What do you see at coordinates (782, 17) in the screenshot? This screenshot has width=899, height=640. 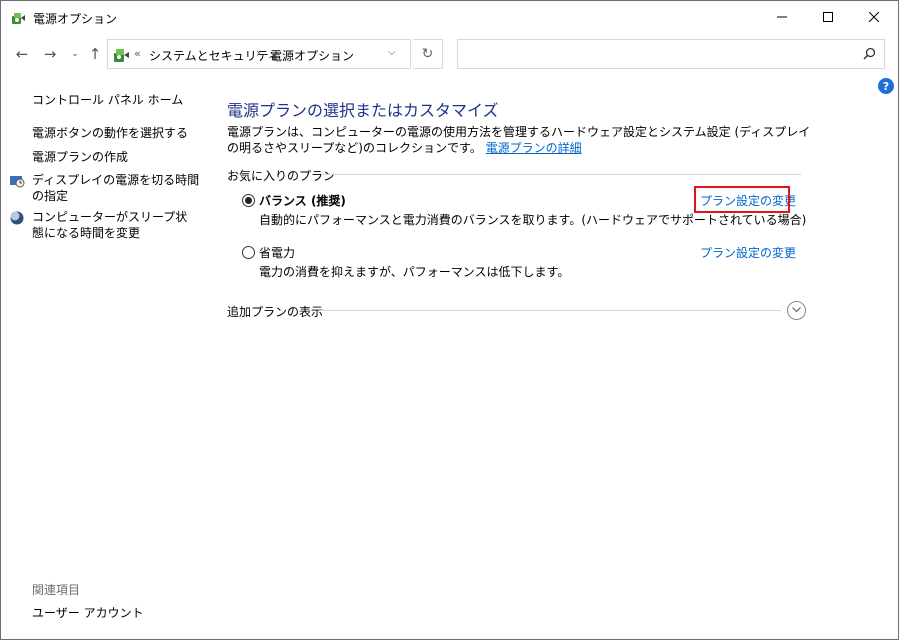 I see `minimize-button` at bounding box center [782, 17].